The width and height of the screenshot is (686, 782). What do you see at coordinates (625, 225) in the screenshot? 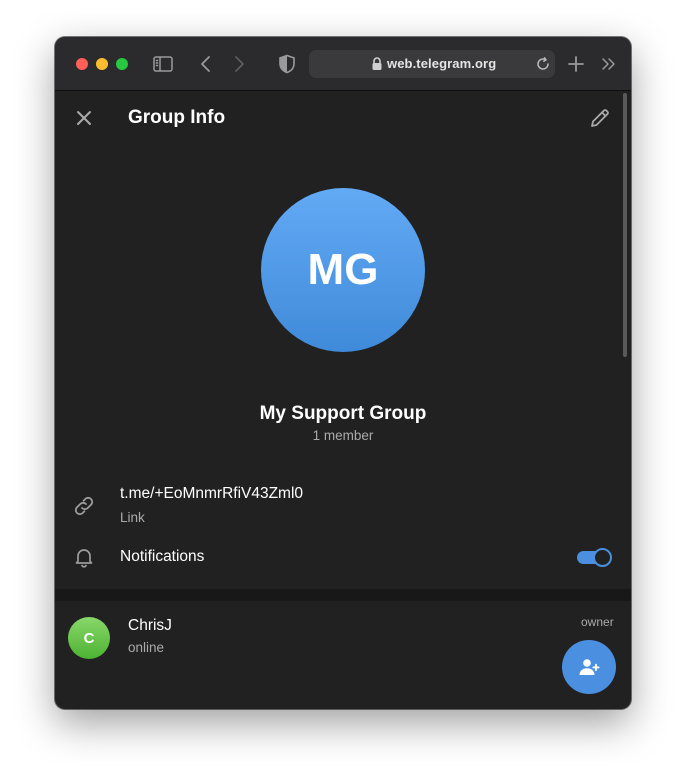
I see `scrollbar` at bounding box center [625, 225].